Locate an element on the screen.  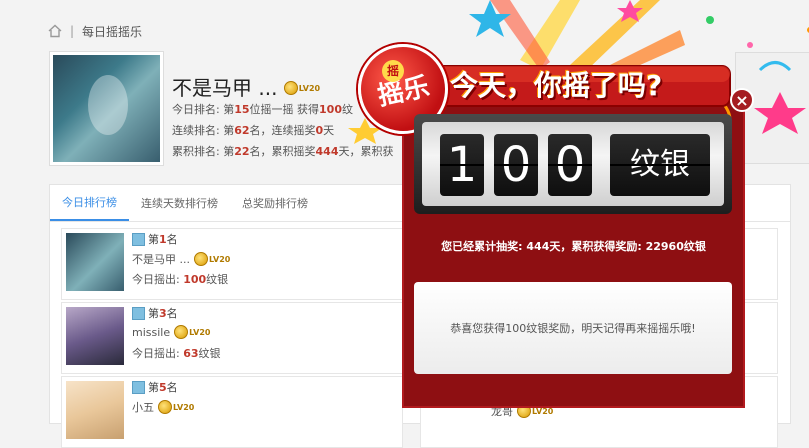
tab-today: 今日排行榜 is located at coordinates (89, 203).